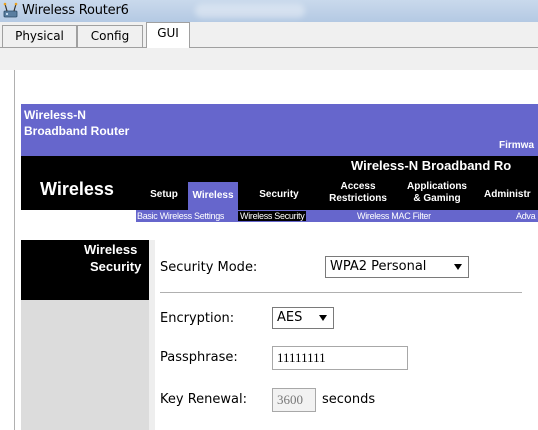  Describe the element at coordinates (294, 400) in the screenshot. I see `key-renewal-input: 3600` at that location.